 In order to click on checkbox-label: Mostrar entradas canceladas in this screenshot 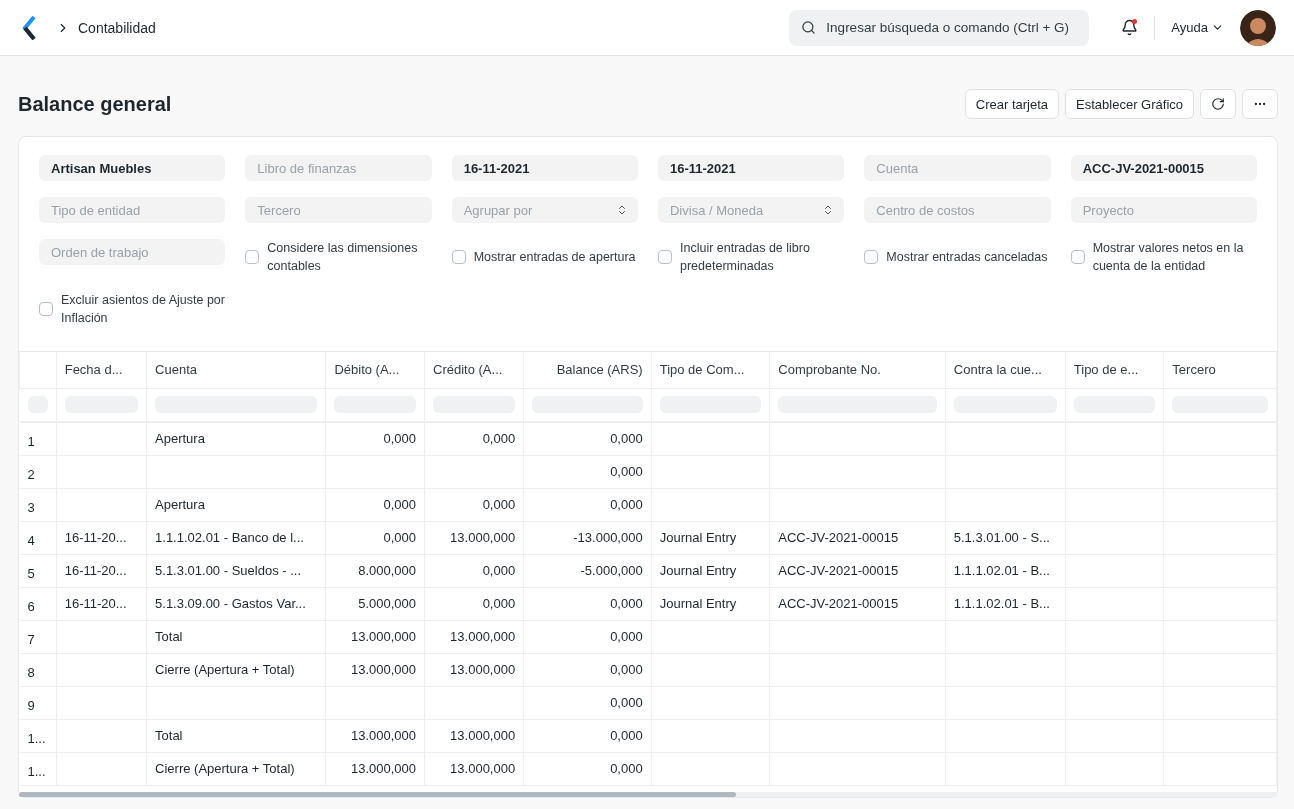, I will do `click(967, 257)`.